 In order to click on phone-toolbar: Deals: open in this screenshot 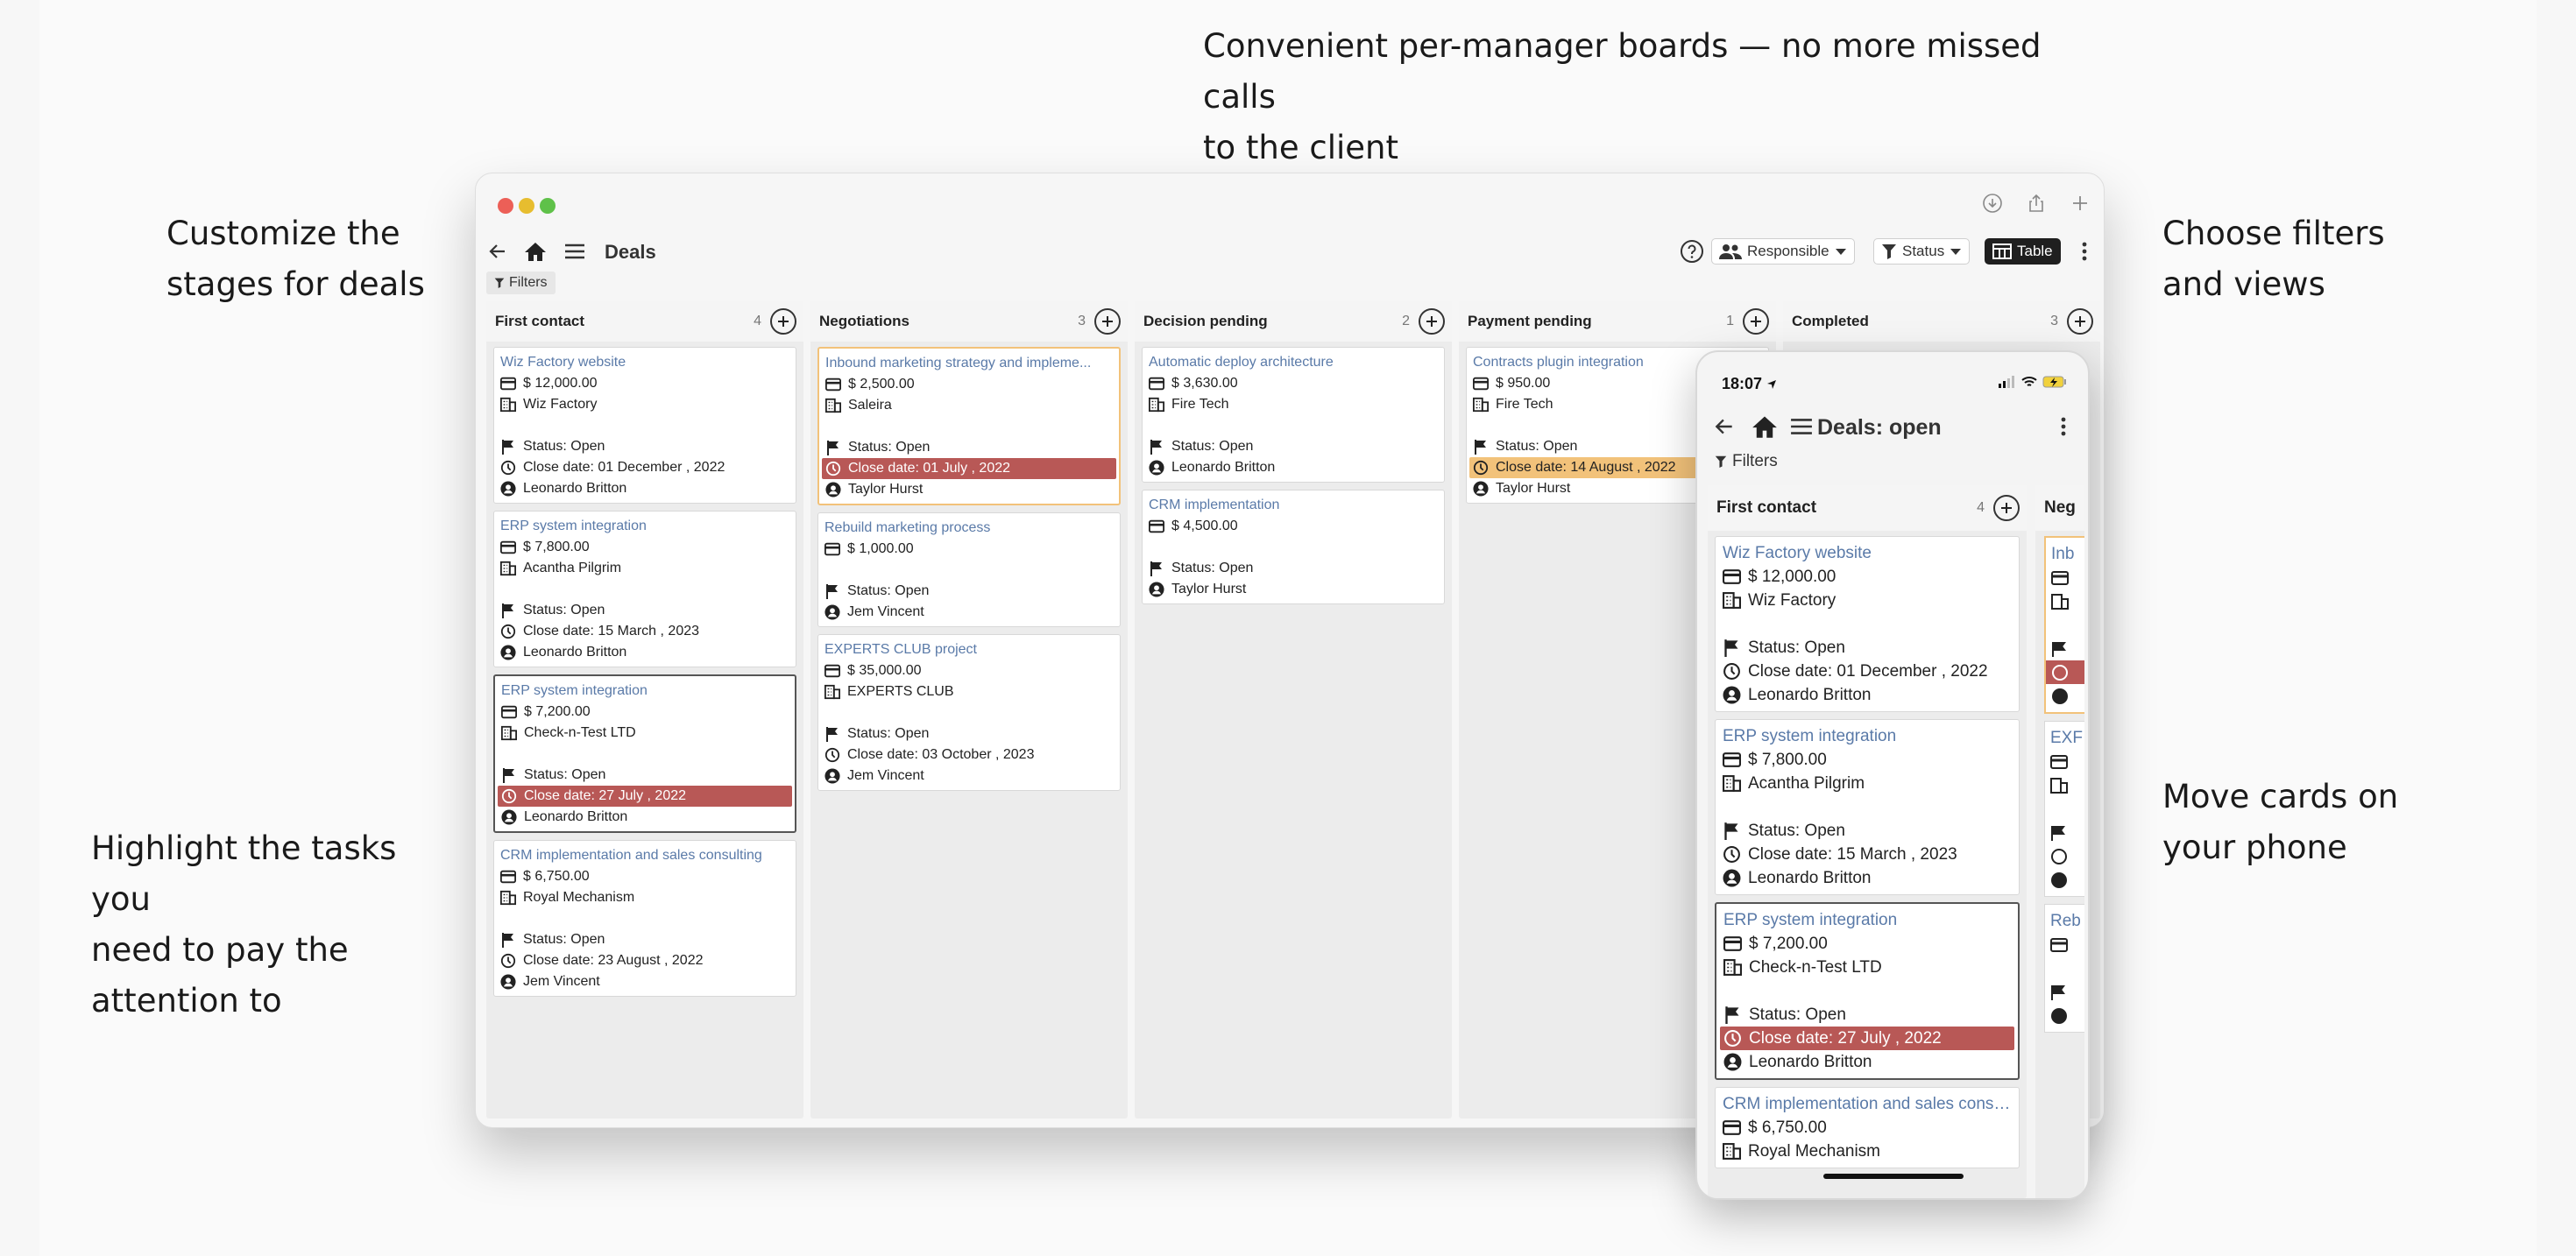, I will do `click(1892, 428)`.